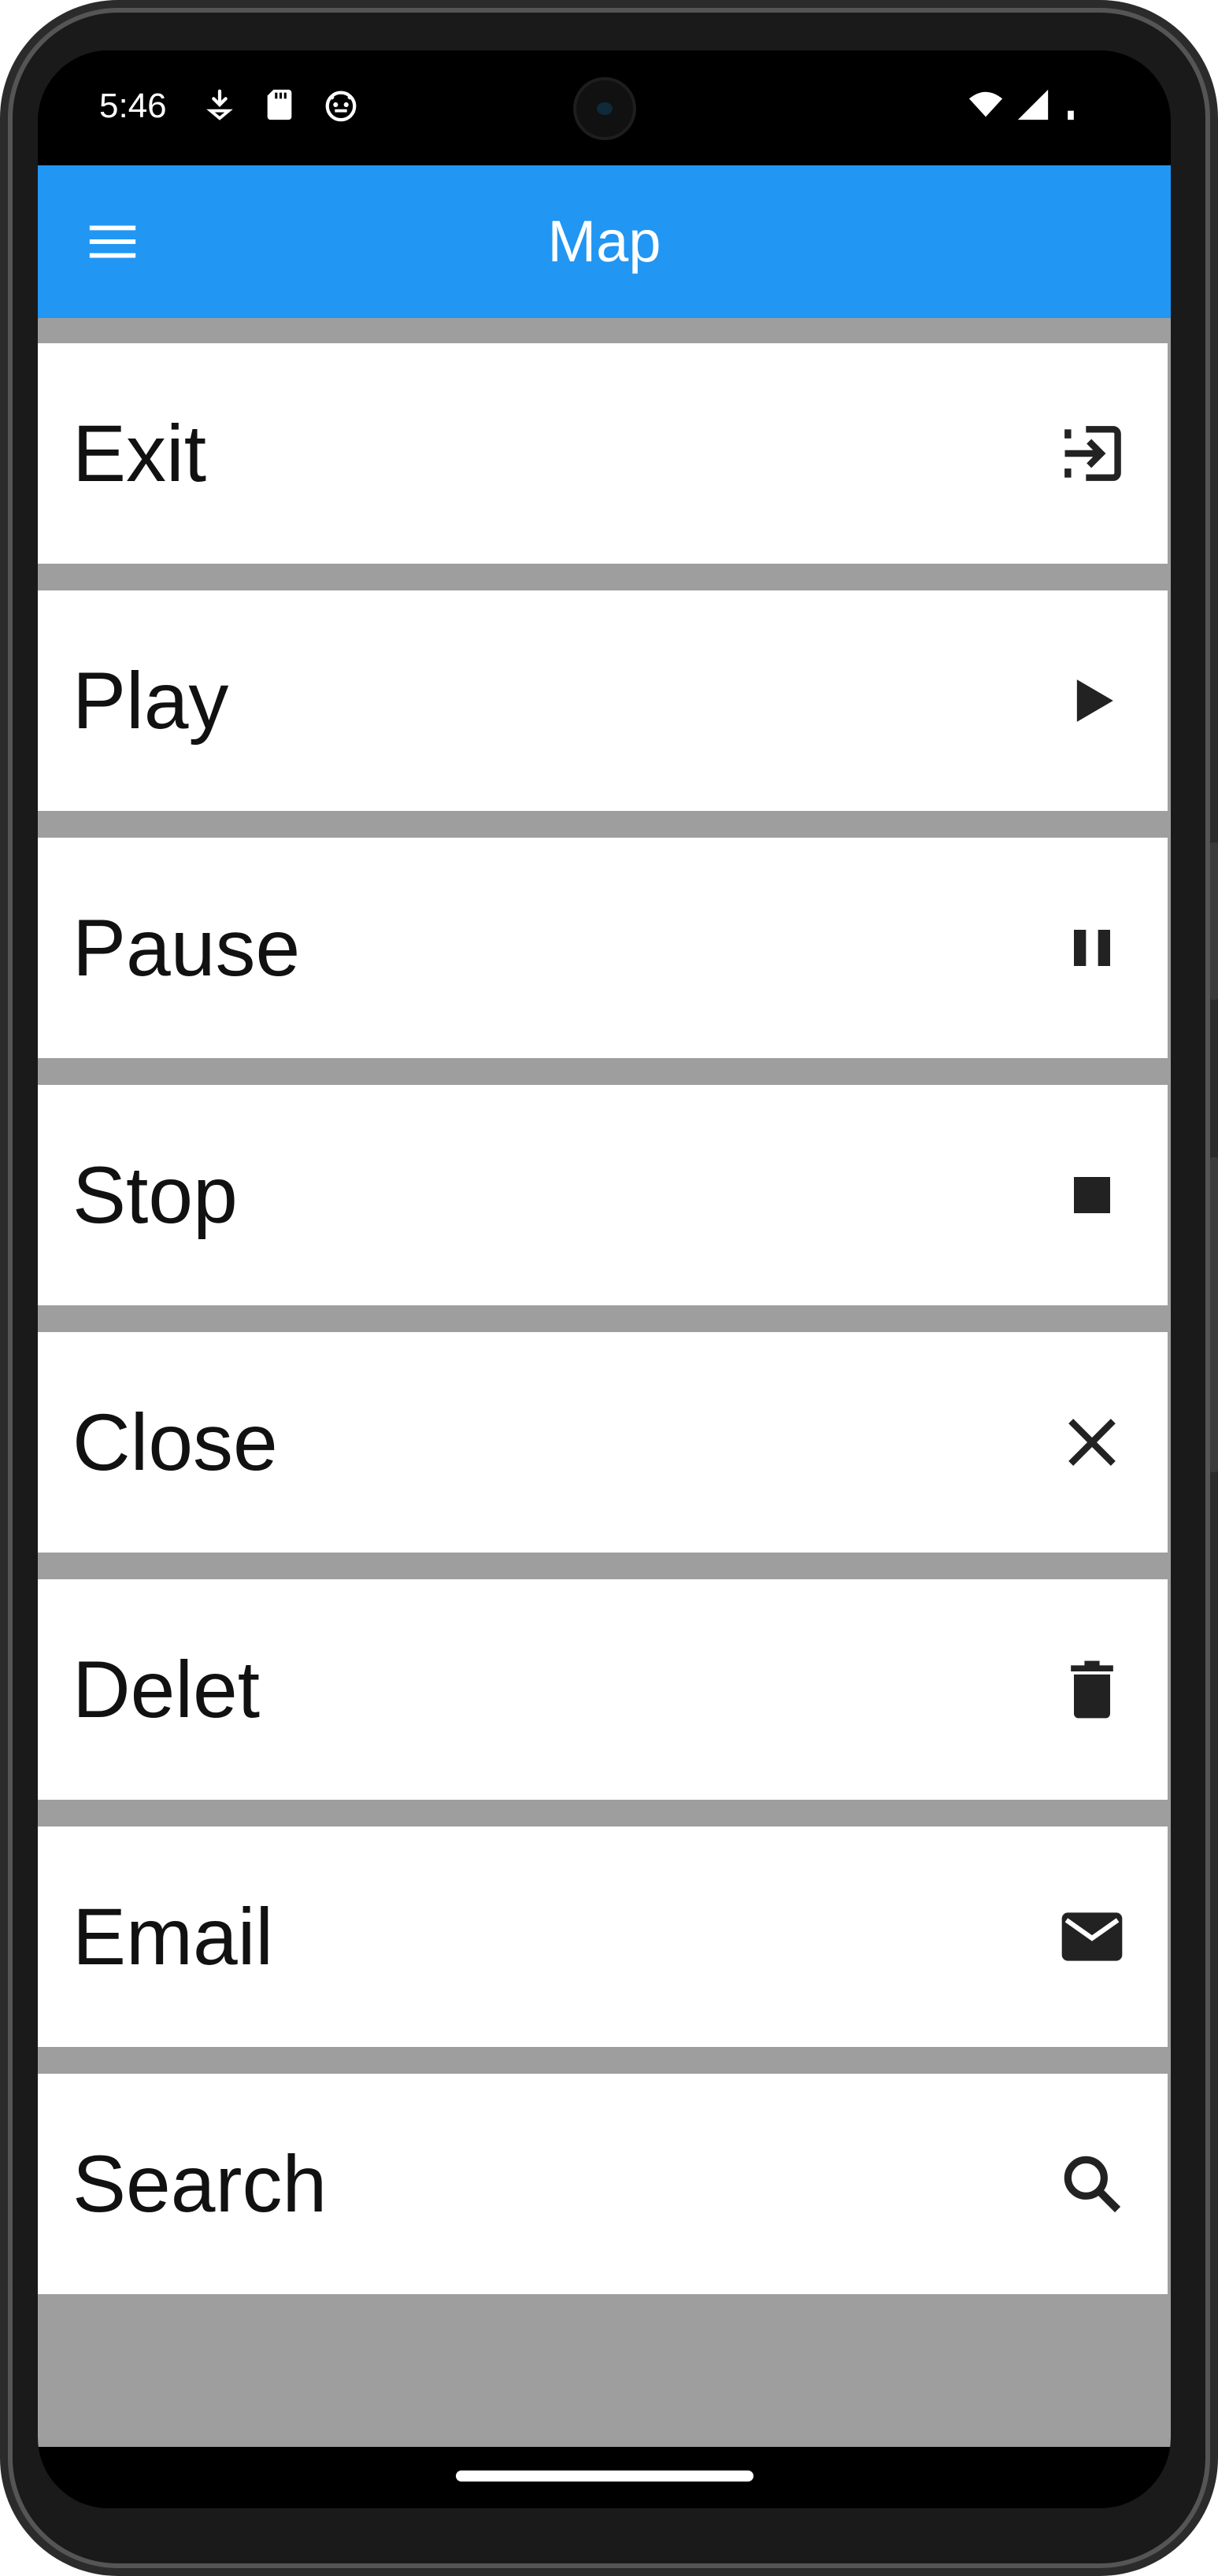  What do you see at coordinates (341, 106) in the screenshot?
I see `robot-face-icon` at bounding box center [341, 106].